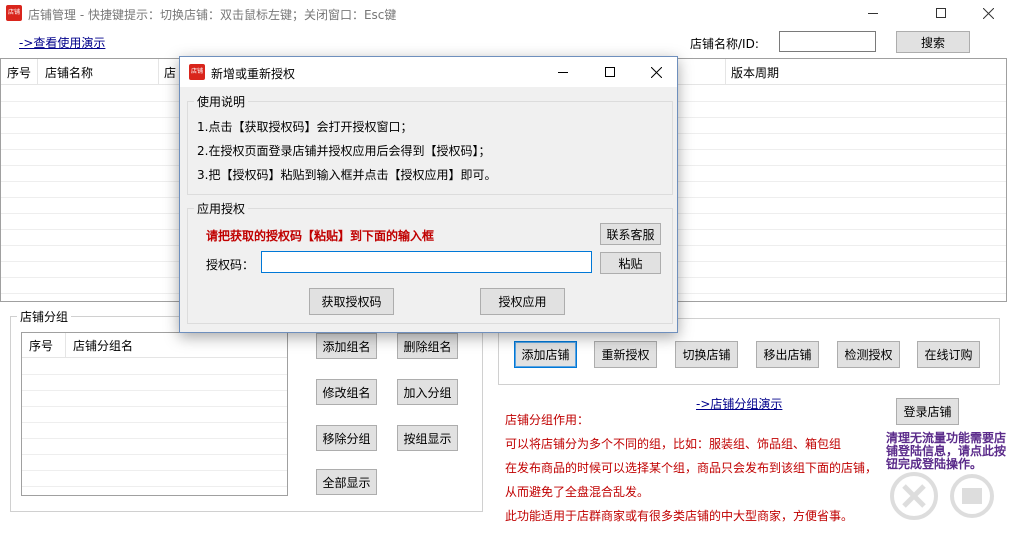  Describe the element at coordinates (691, 468) in the screenshot. I see `group-info-line: 在发布商品的时候可以选择某个组，商品只会发布到该组下面的店铺，` at that location.